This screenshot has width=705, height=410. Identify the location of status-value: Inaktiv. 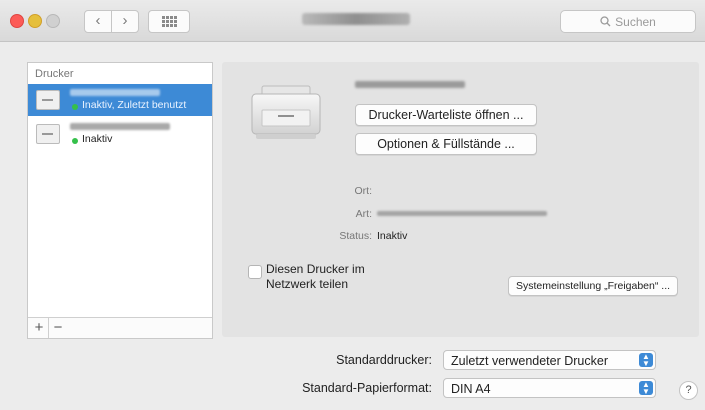
(392, 236).